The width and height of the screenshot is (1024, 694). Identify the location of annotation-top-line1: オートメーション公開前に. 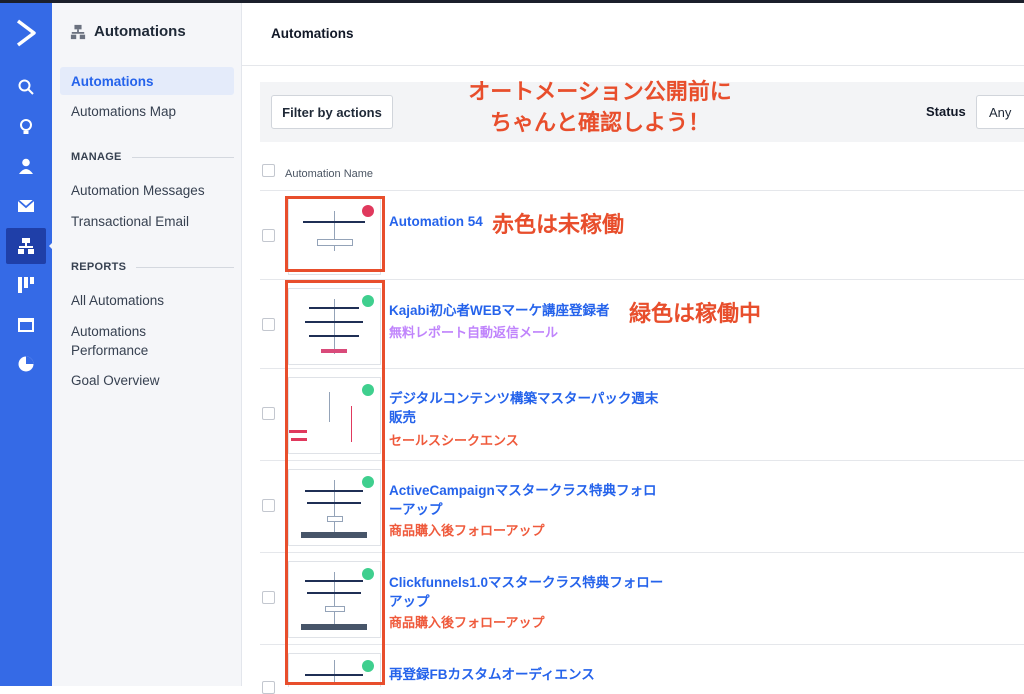
(600, 92).